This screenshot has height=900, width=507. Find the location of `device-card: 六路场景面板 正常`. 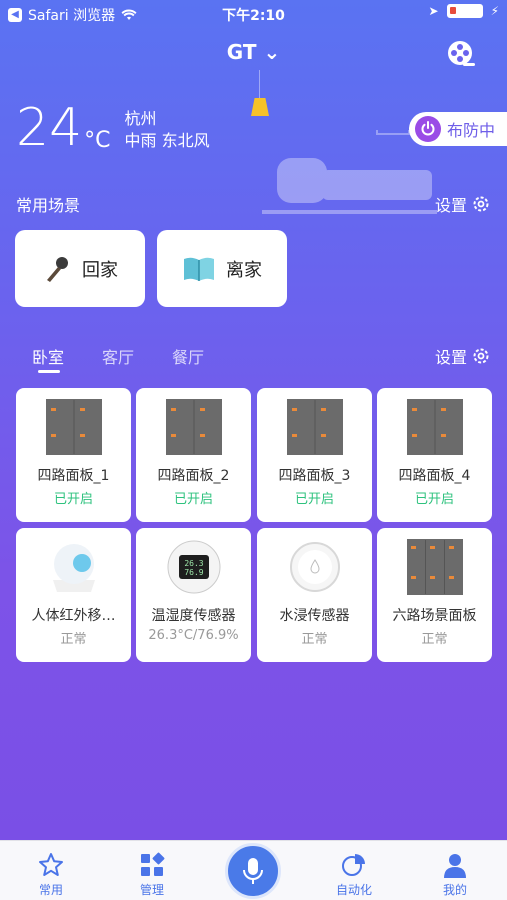

device-card: 六路场景面板 正常 is located at coordinates (434, 595).